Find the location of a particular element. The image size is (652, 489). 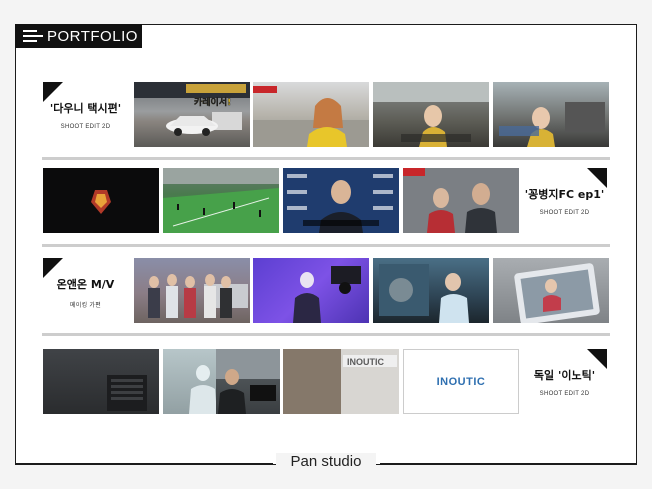

device-thumbnail is located at coordinates (127, 393).